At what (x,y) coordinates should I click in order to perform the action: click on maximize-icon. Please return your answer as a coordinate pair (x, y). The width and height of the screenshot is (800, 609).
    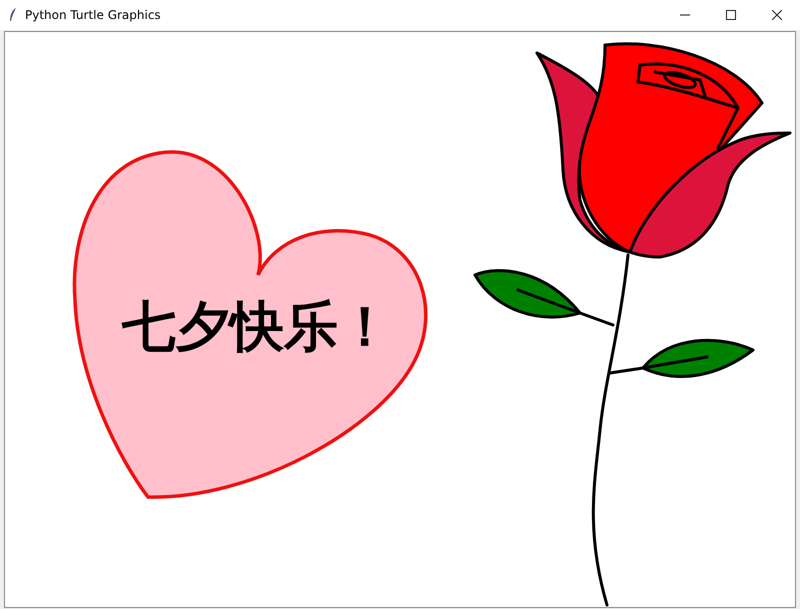
    Looking at the image, I should click on (731, 15).